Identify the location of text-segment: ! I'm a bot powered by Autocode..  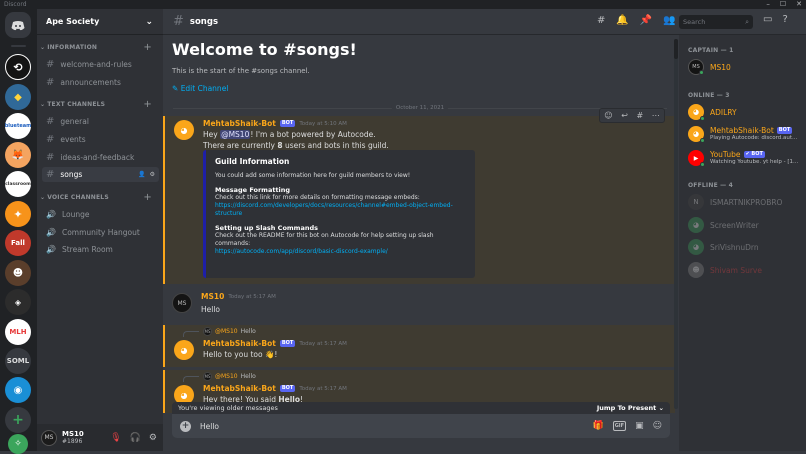
(313, 134).